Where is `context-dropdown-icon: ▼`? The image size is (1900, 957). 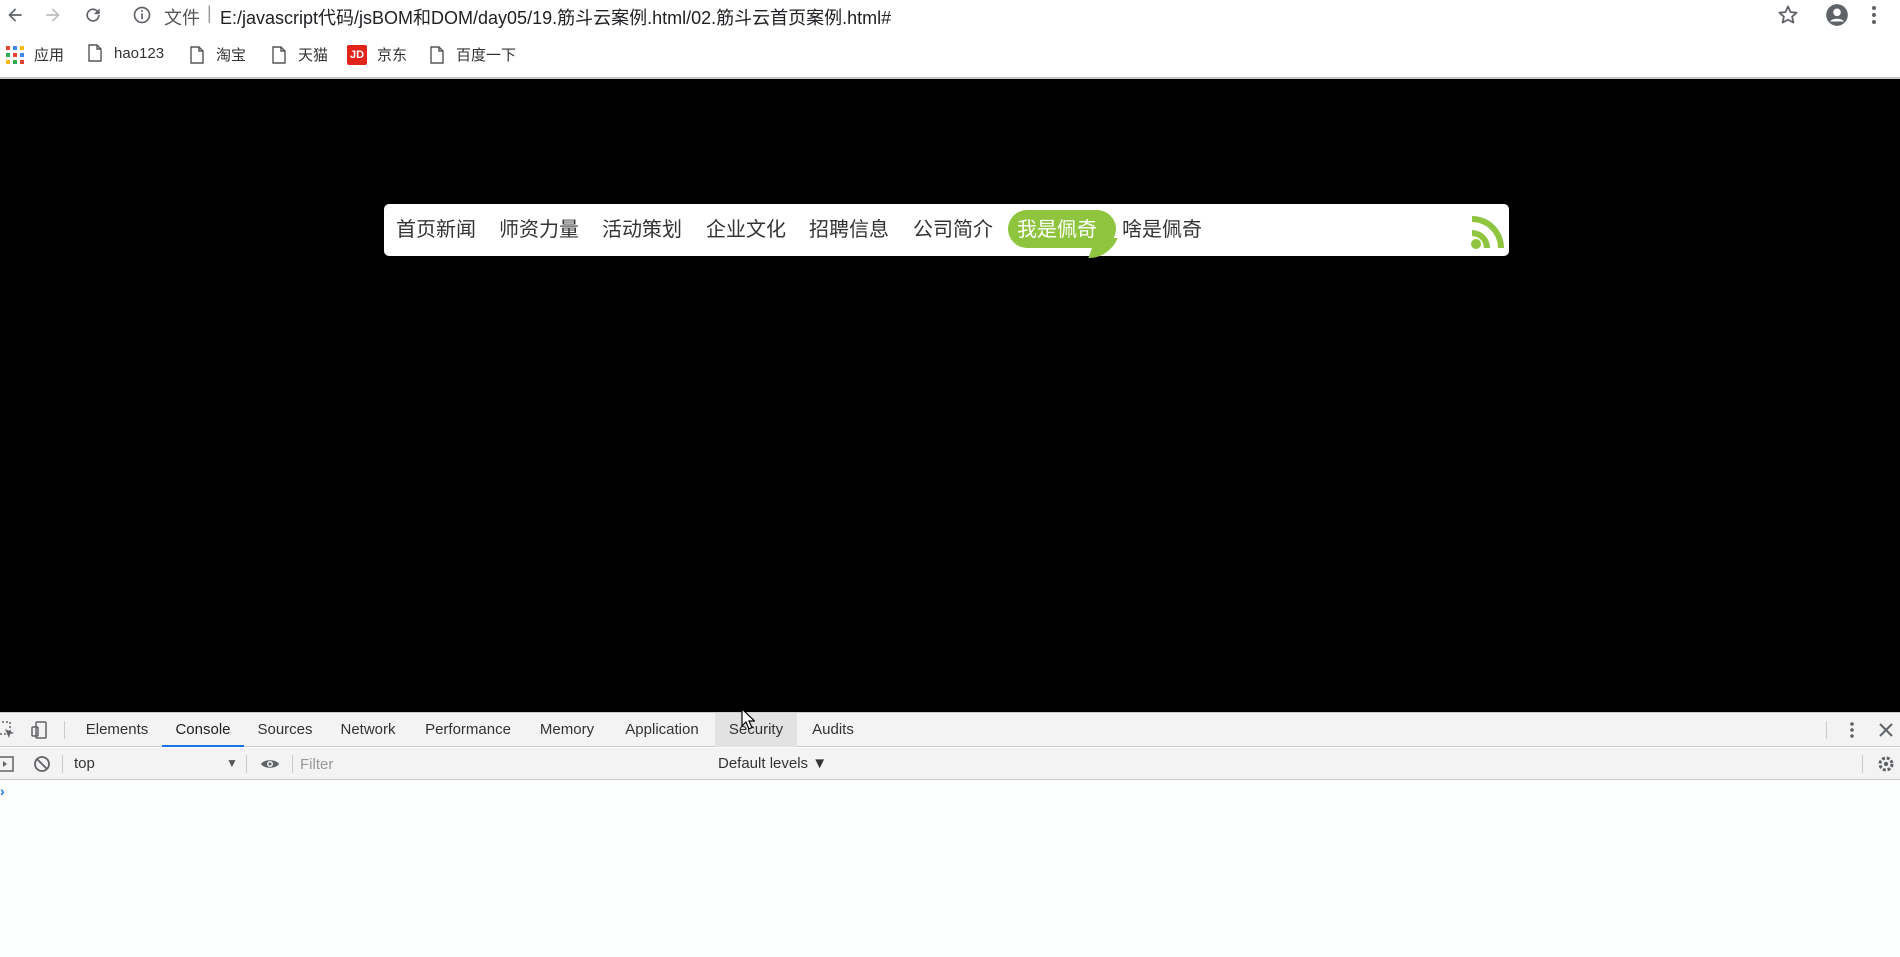 context-dropdown-icon: ▼ is located at coordinates (232, 763).